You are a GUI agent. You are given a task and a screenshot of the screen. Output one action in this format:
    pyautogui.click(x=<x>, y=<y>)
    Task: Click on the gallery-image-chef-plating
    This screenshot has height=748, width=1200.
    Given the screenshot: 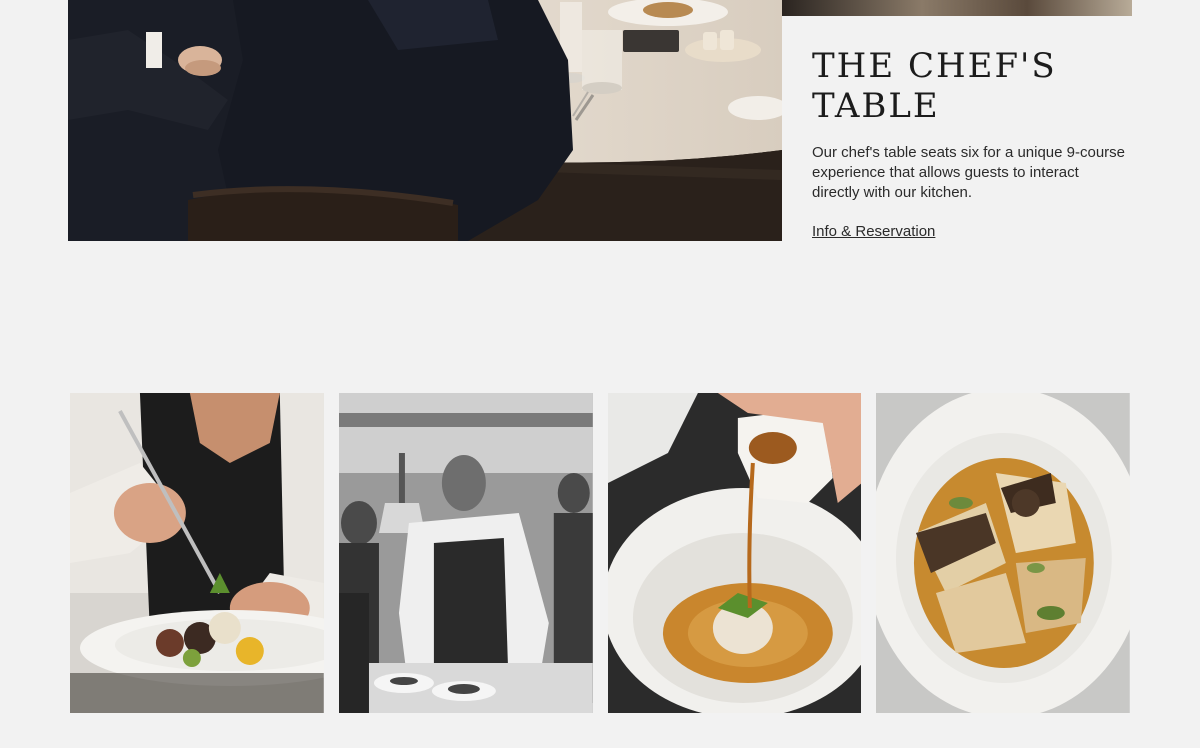 What is the action you would take?
    pyautogui.click(x=197, y=553)
    